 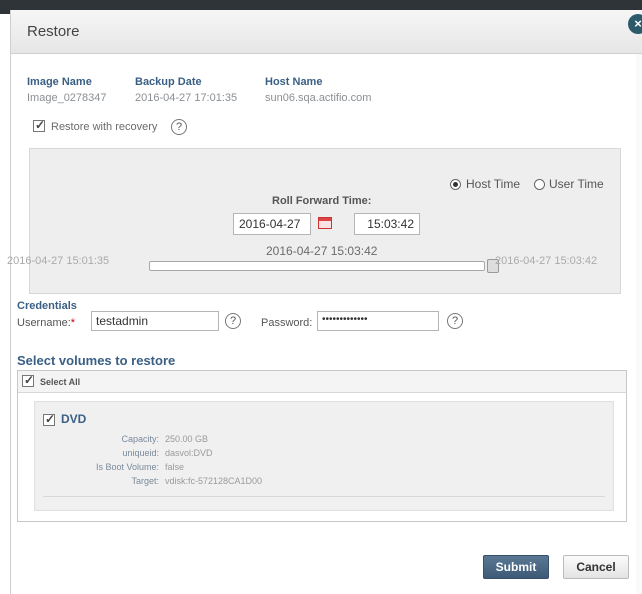 What do you see at coordinates (179, 127) in the screenshot?
I see `recovery-help-icon: ?` at bounding box center [179, 127].